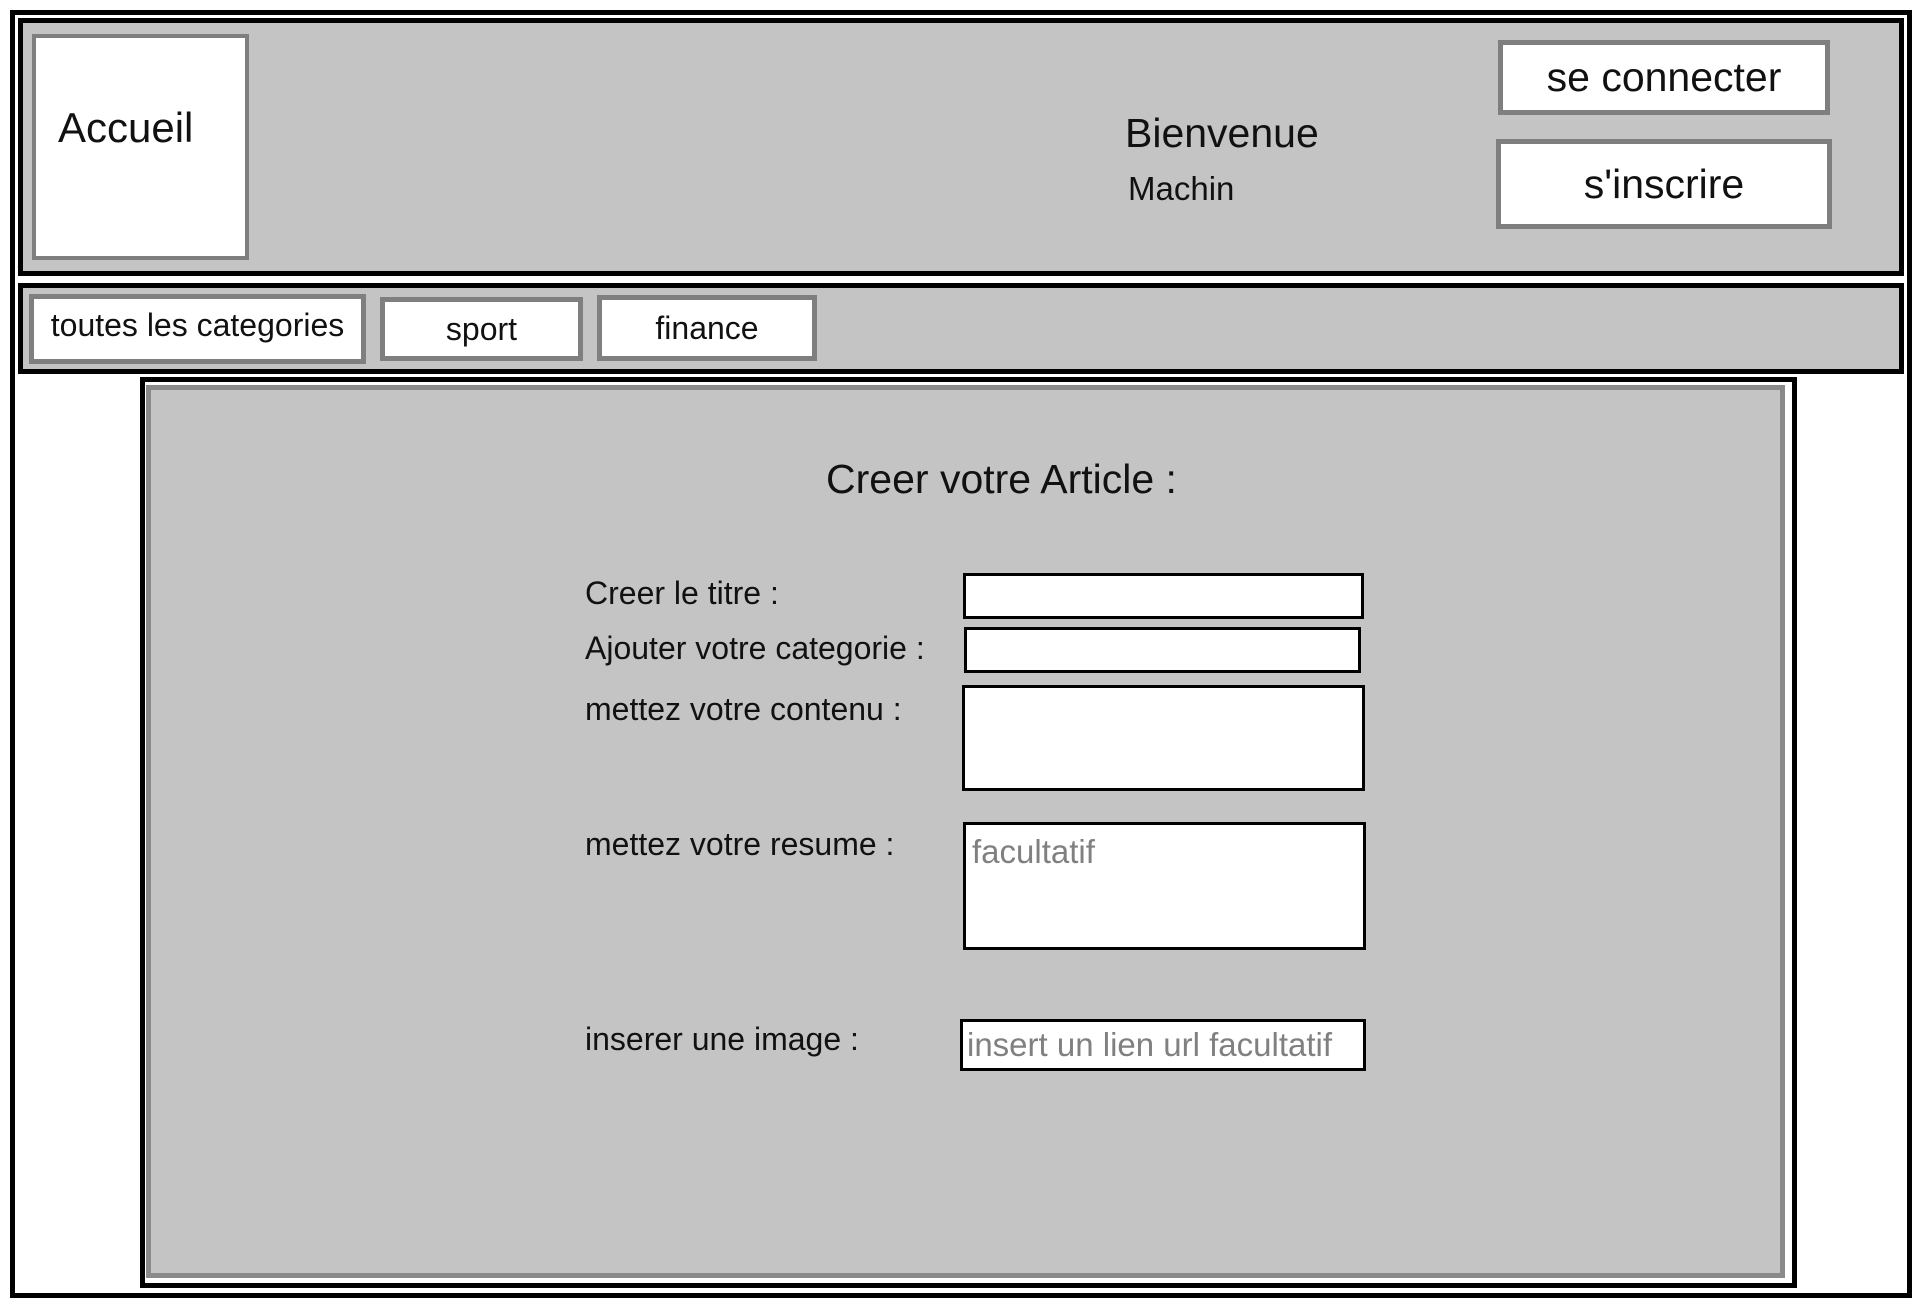 This screenshot has width=1920, height=1308. What do you see at coordinates (1163, 596) in the screenshot?
I see `title-input` at bounding box center [1163, 596].